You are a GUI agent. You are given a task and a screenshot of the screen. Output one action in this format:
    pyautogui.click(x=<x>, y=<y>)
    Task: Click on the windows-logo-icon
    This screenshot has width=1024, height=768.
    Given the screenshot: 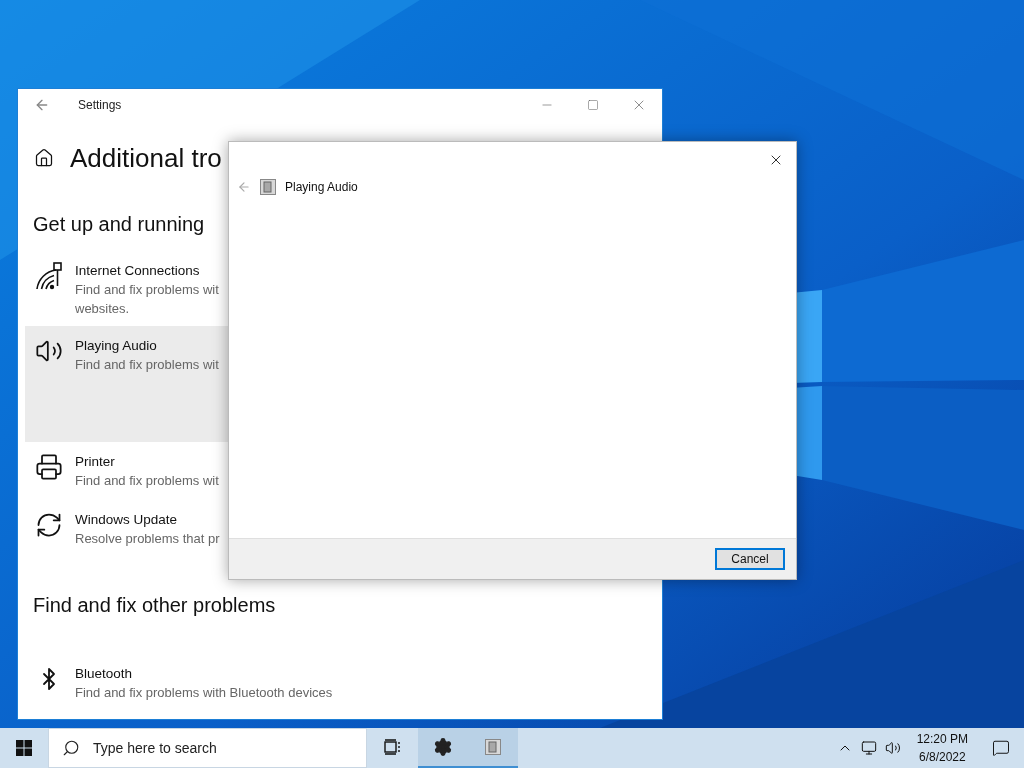 What is the action you would take?
    pyautogui.click(x=24, y=748)
    